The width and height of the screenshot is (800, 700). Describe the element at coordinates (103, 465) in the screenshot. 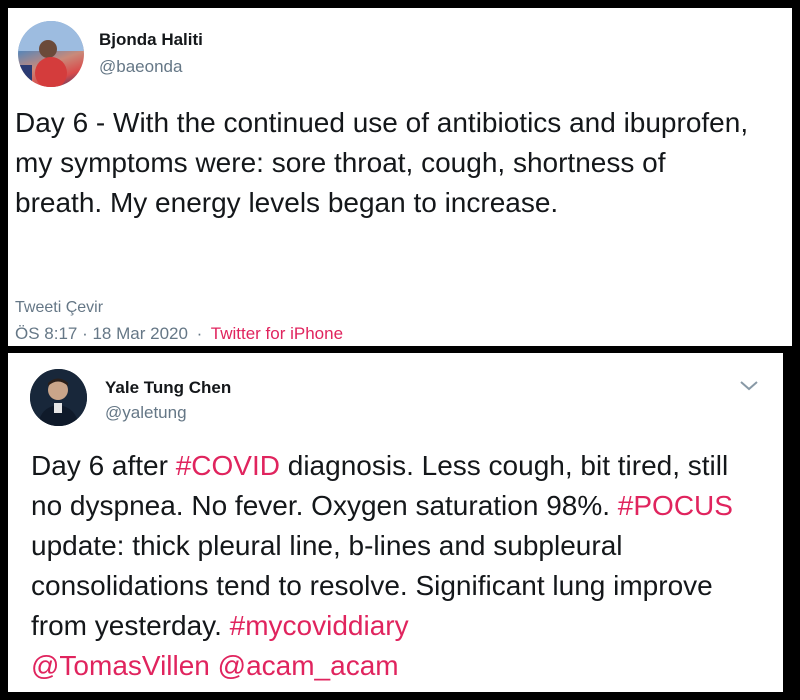

I see `text-part: Day 6 after` at that location.